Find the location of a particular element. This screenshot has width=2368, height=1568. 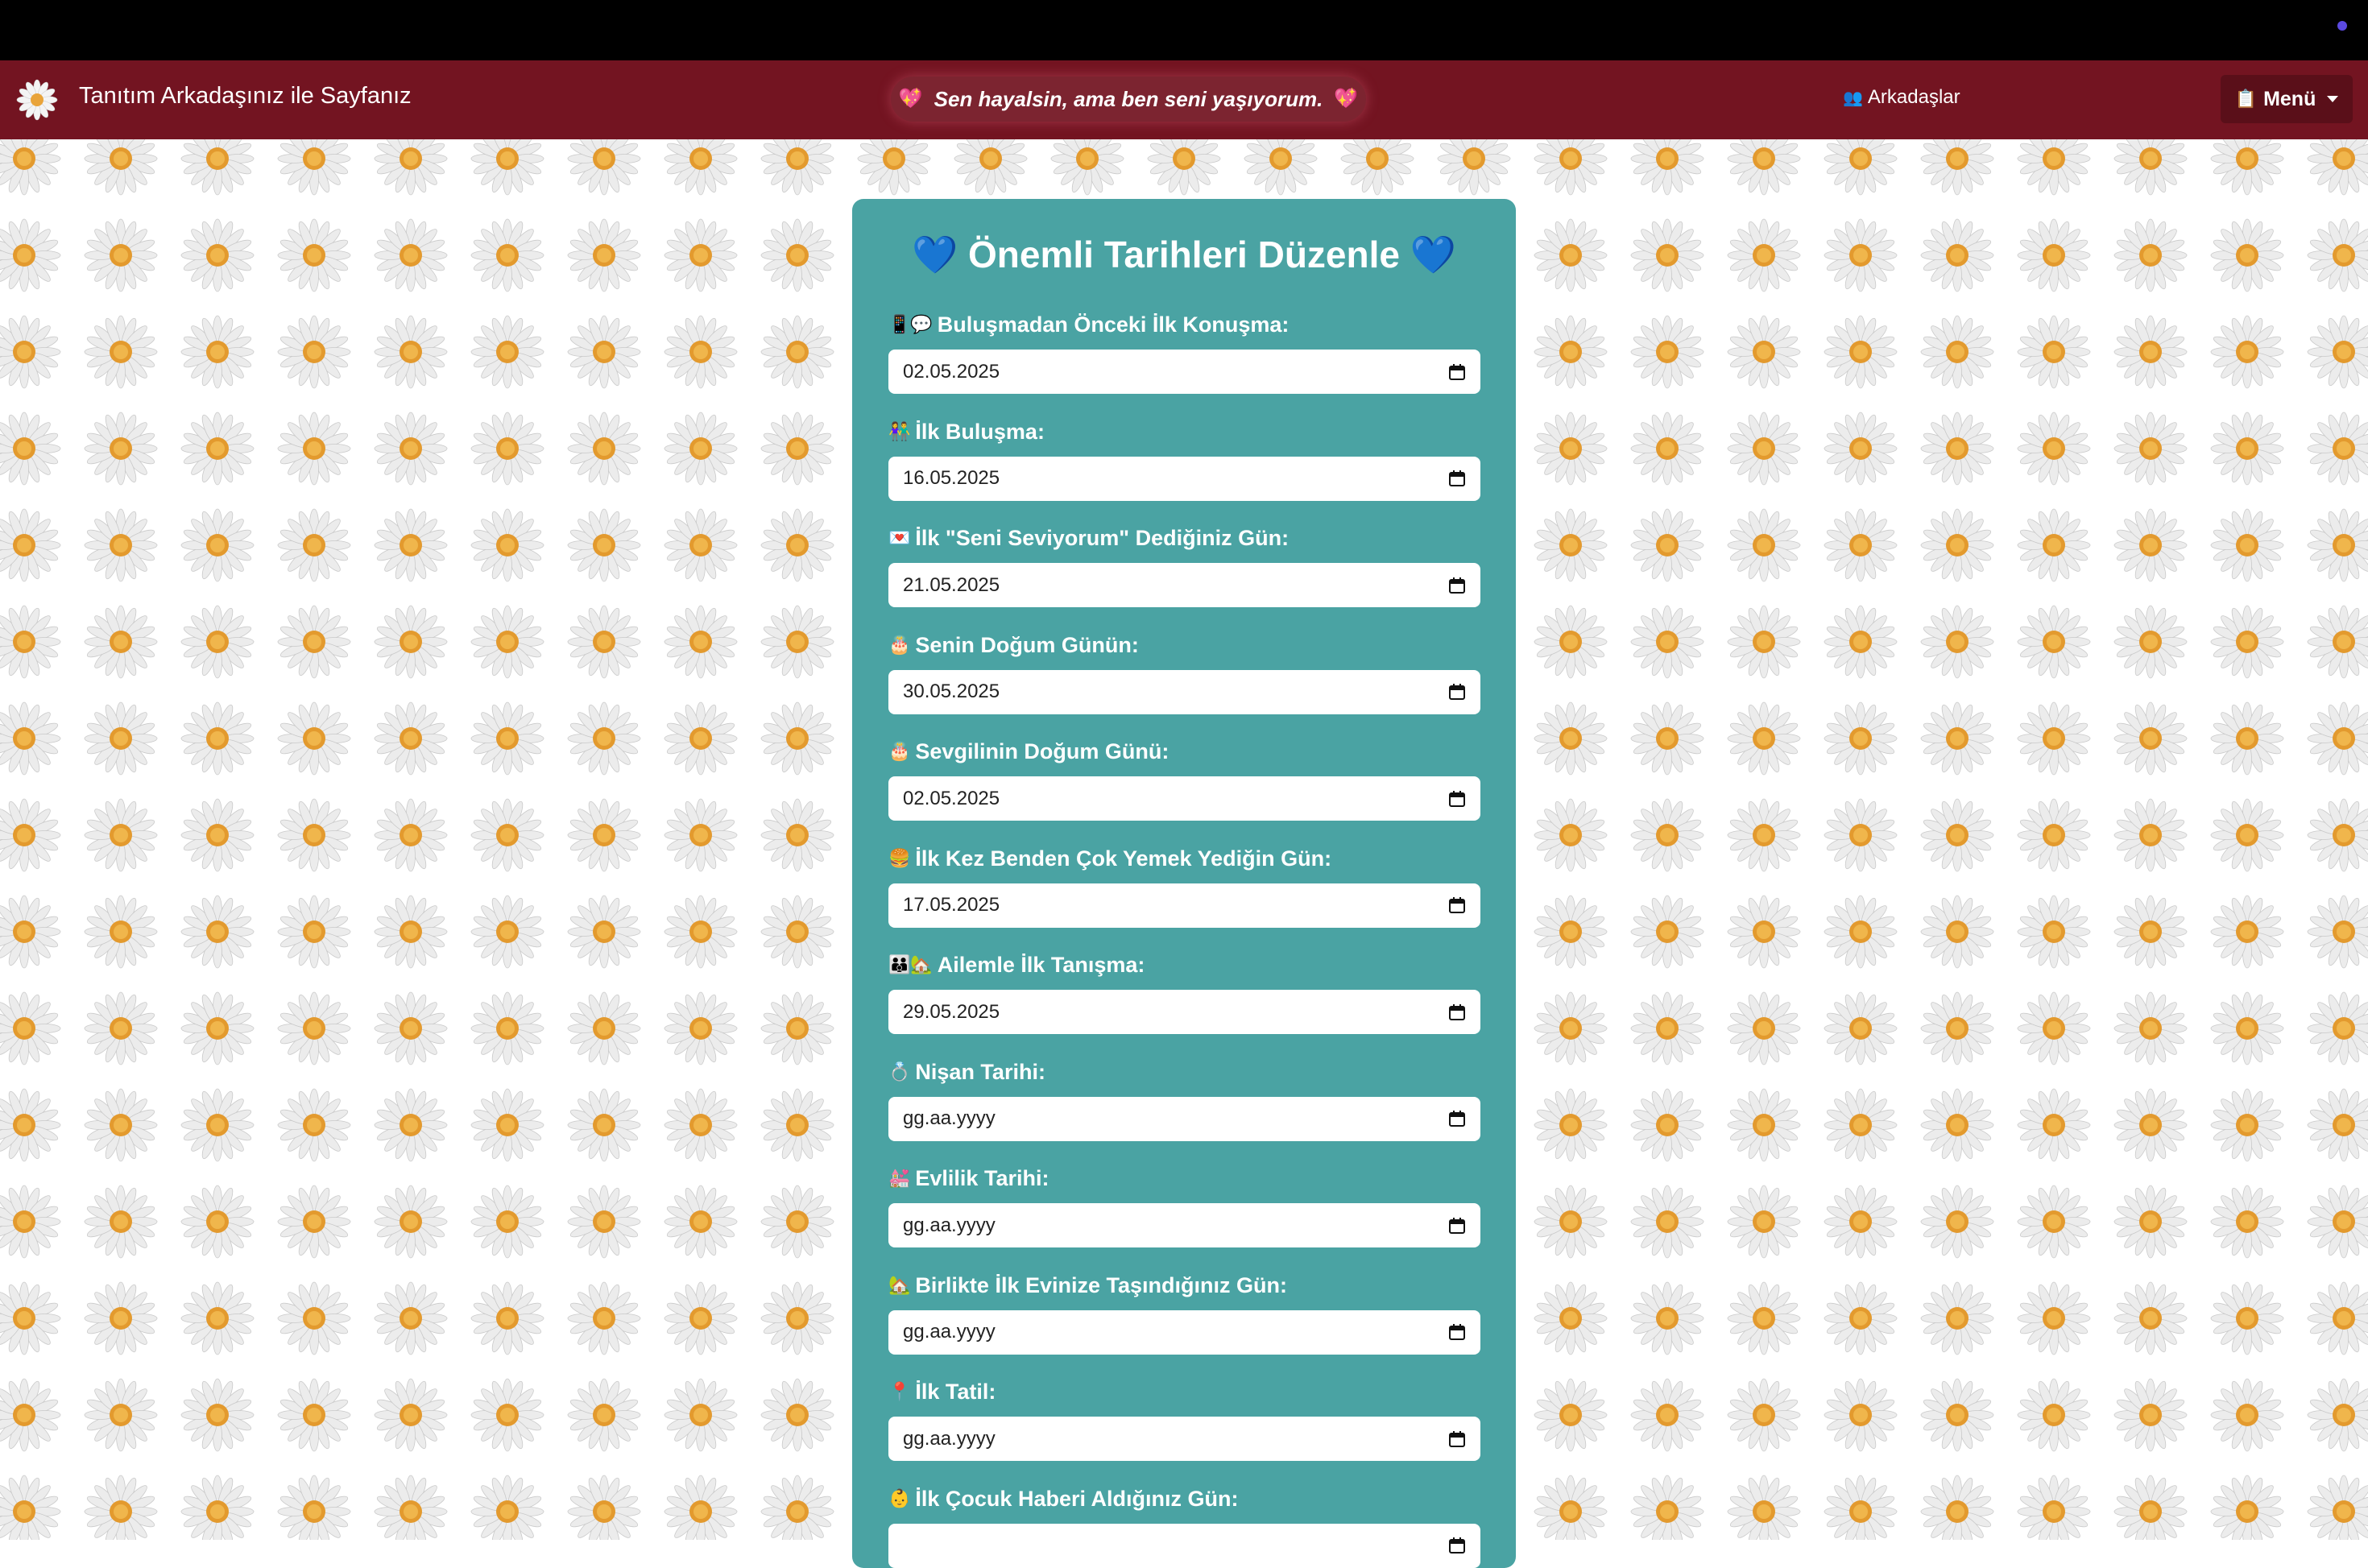

date-field-label: 👪🏡 Ailemle İlk Tanışma: is located at coordinates (1184, 965).